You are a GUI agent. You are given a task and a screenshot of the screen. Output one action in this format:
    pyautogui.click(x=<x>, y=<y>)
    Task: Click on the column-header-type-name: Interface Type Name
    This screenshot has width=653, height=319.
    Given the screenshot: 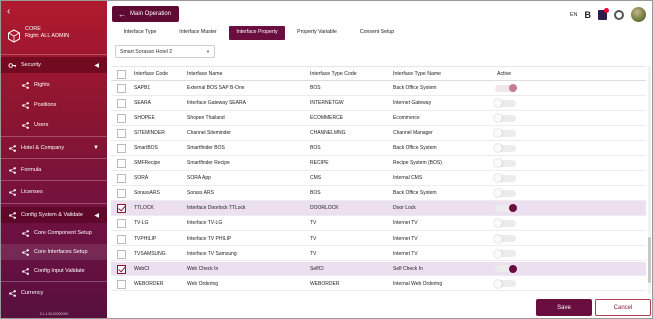 What is the action you would take?
    pyautogui.click(x=417, y=74)
    